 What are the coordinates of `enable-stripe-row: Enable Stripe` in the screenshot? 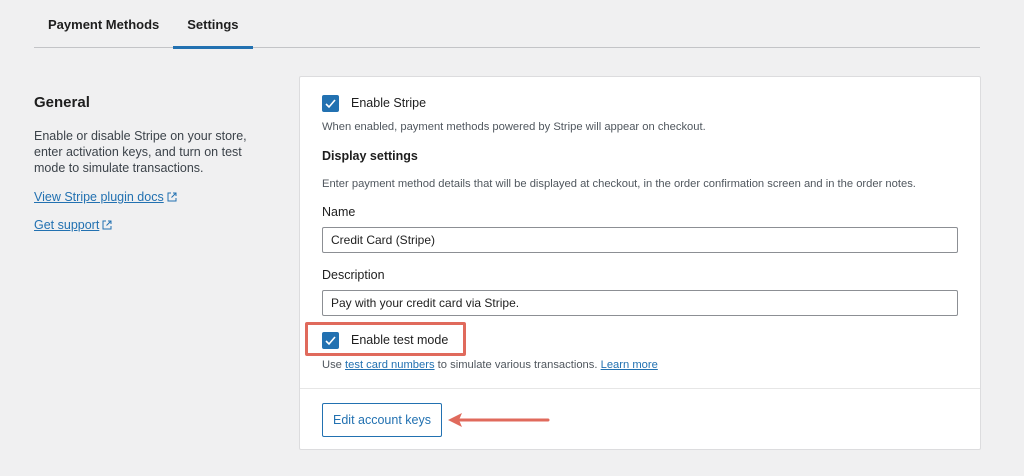 It's located at (374, 103).